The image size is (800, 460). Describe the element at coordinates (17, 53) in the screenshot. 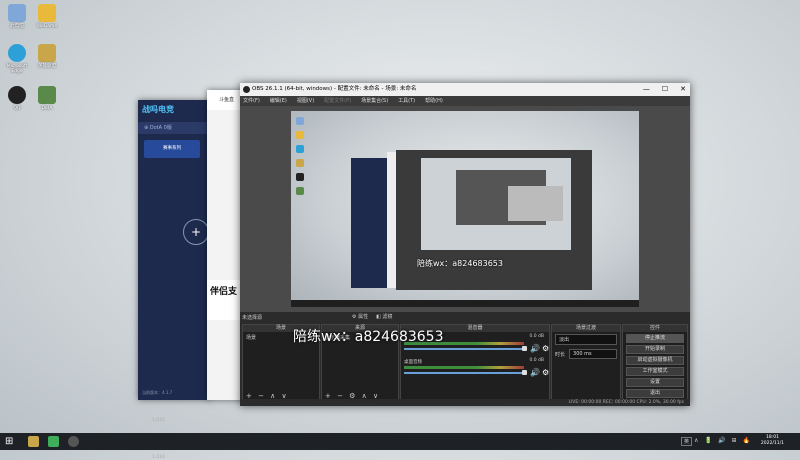

I see `edge-icon` at that location.